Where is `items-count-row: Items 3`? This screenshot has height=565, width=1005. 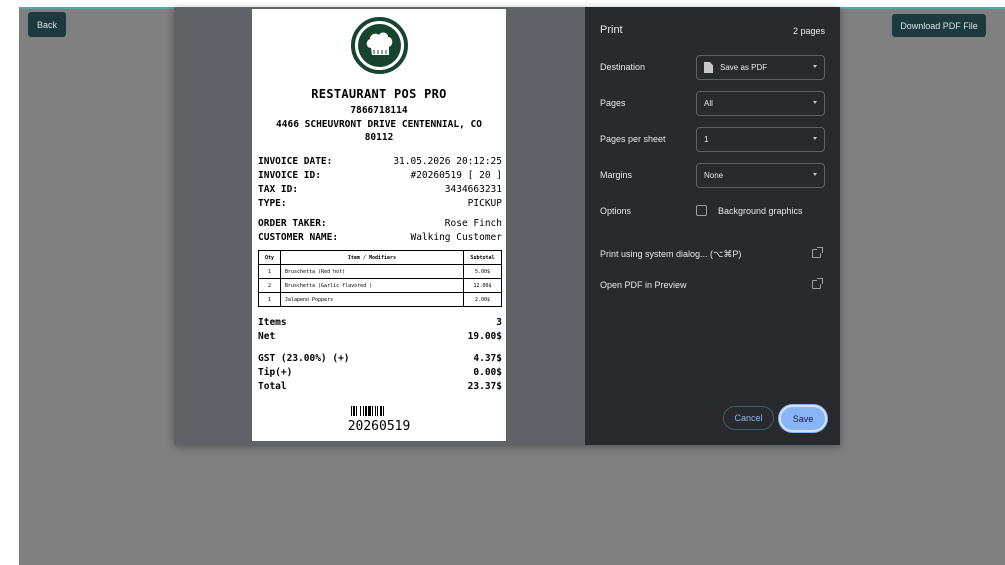
items-count-row: Items 3 is located at coordinates (380, 322).